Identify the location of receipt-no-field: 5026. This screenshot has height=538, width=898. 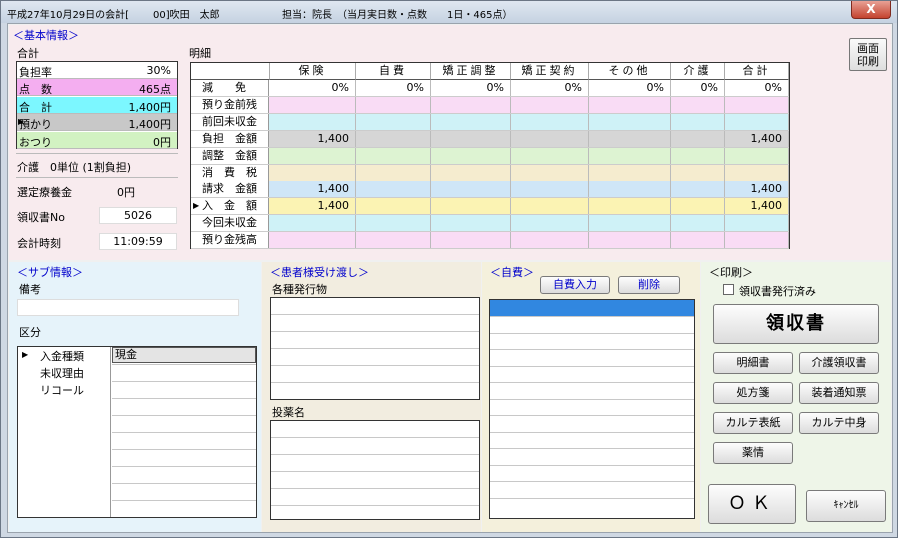
(138, 215).